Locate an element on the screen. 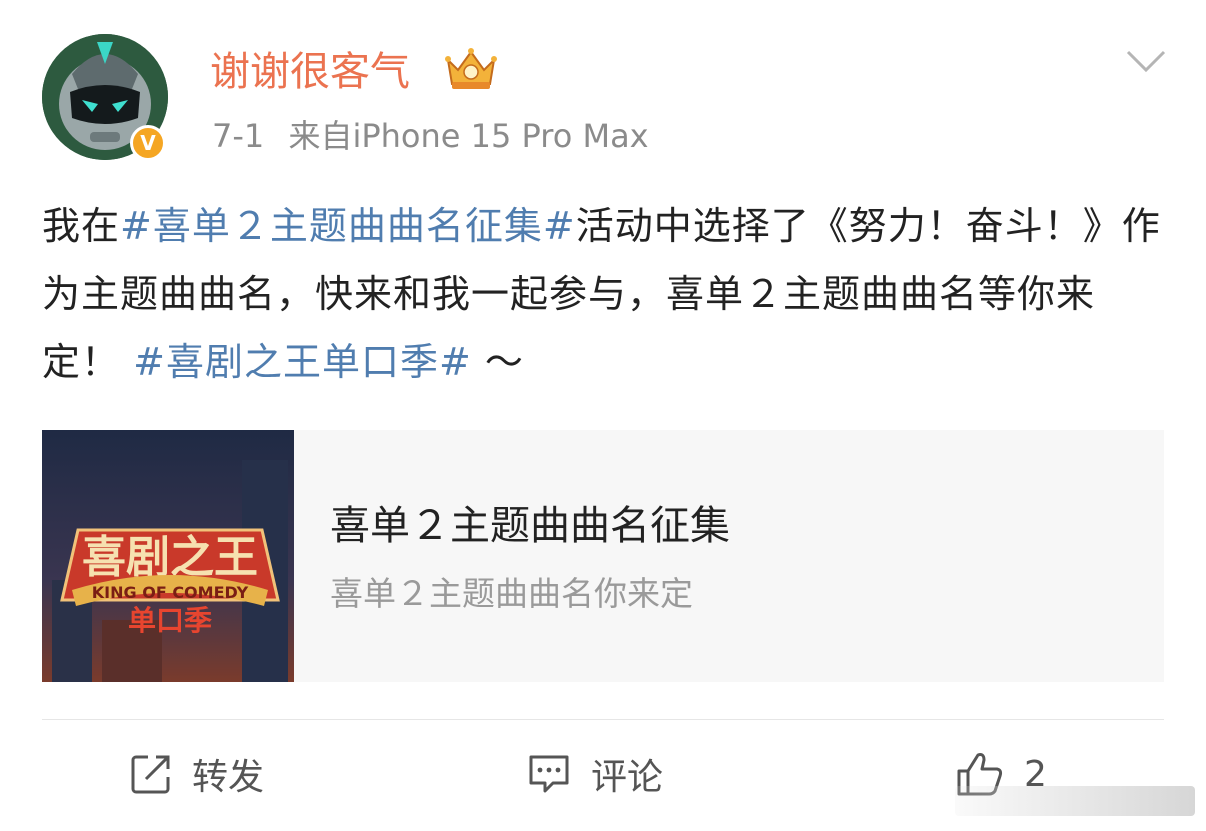 Image resolution: width=1206 pixels, height=831 pixels. hashtag-link: #喜剧之王单口季# is located at coordinates (302, 362).